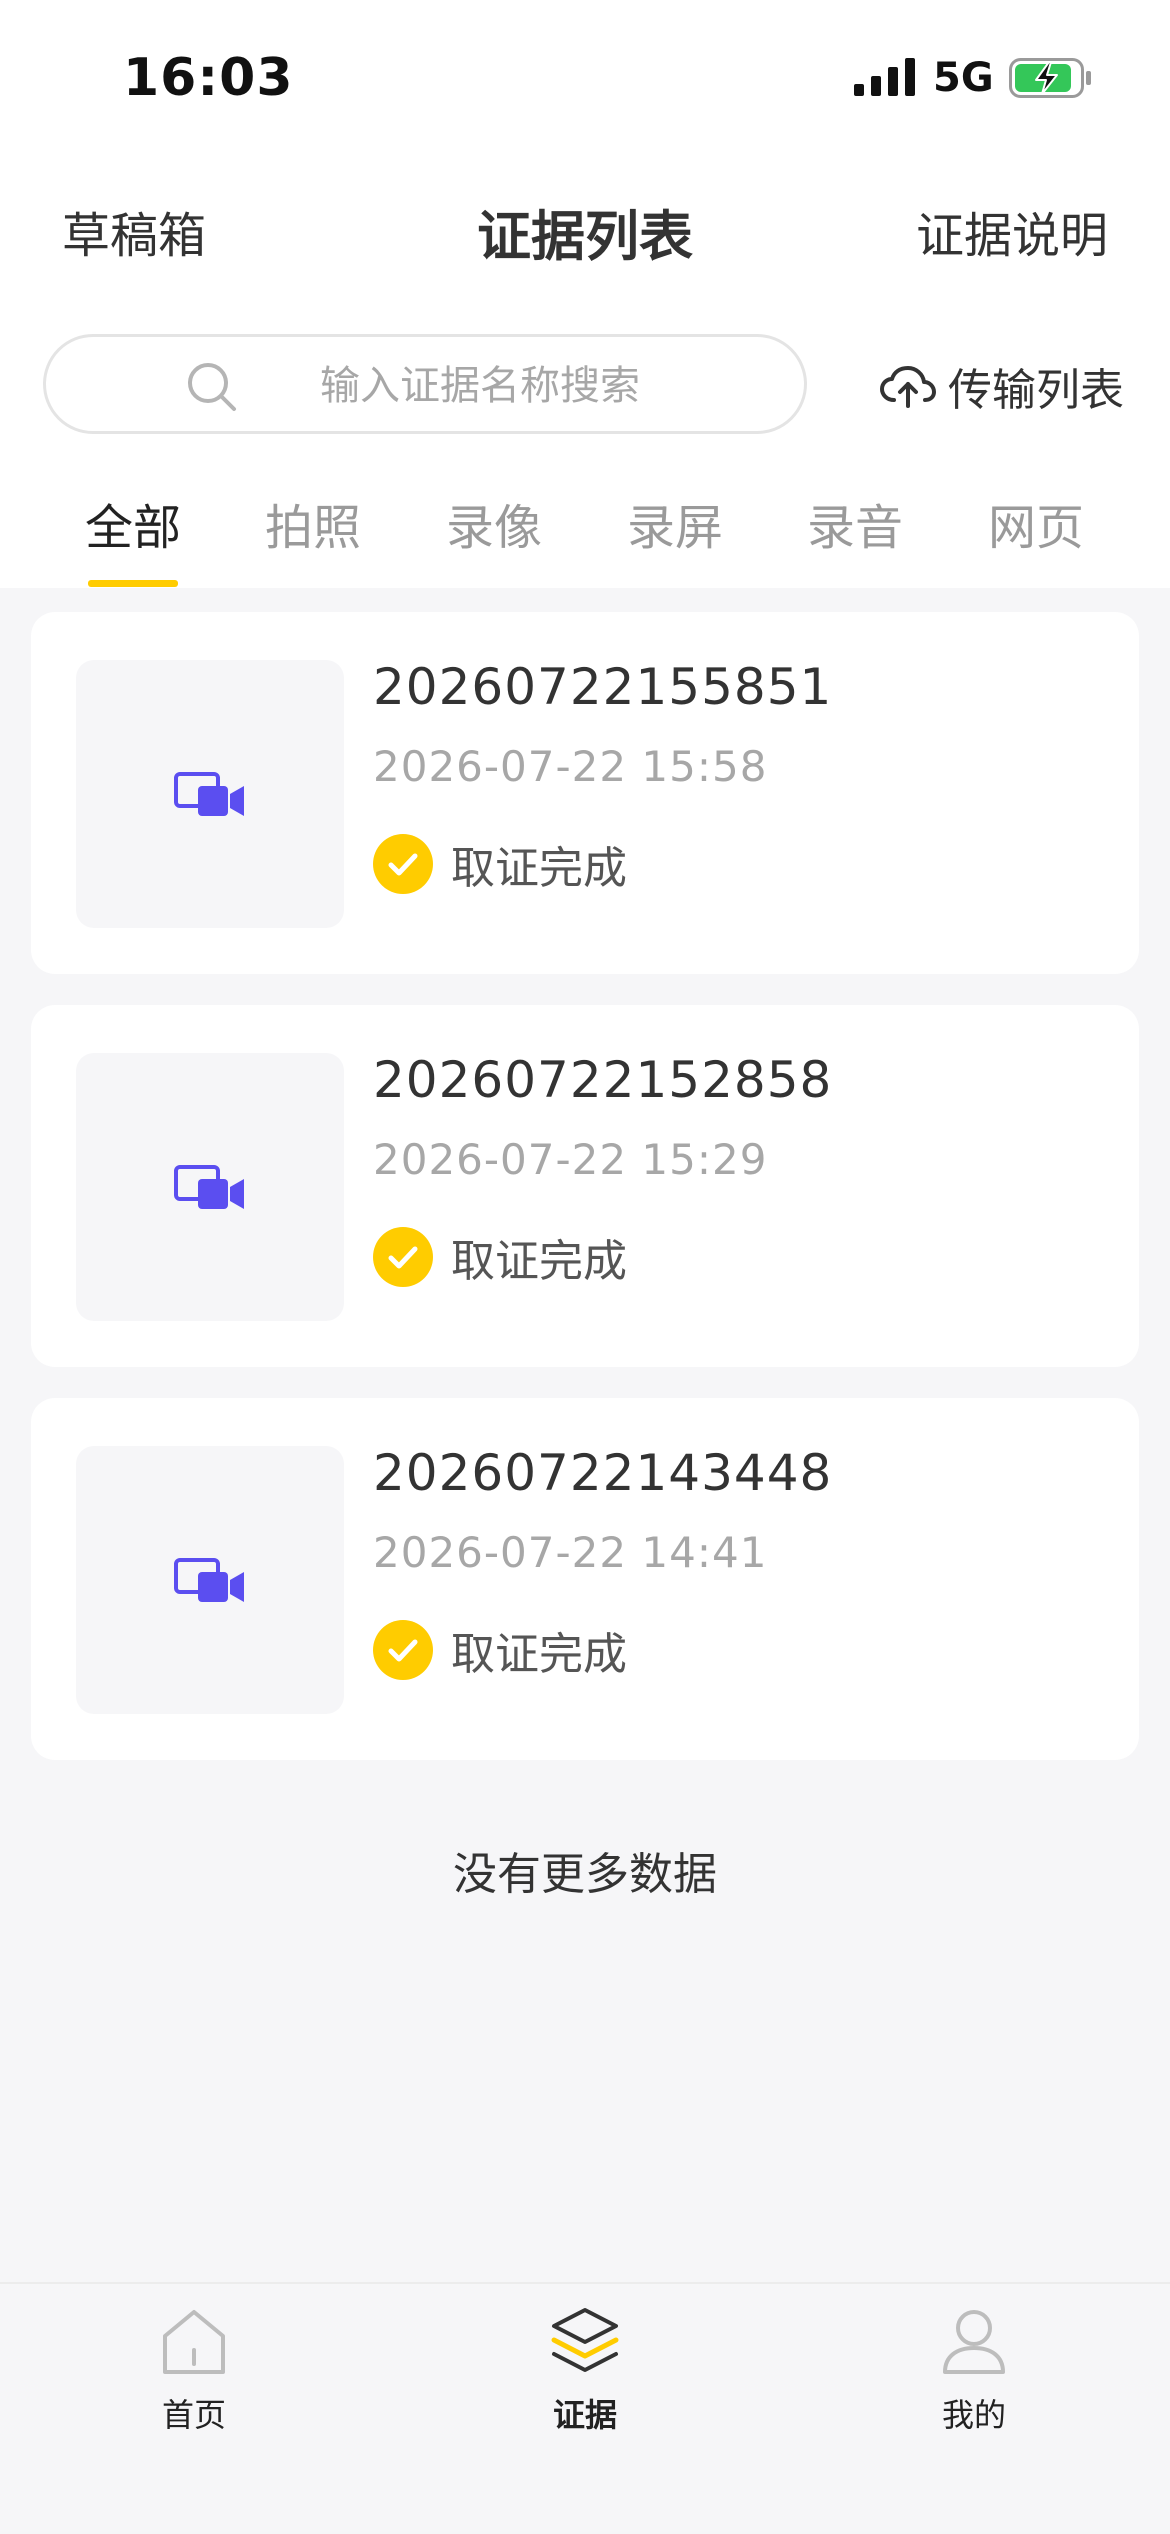  I want to click on evidence-card: 20260722155851 2026-07-22 15:58 取证完成, so click(585, 793).